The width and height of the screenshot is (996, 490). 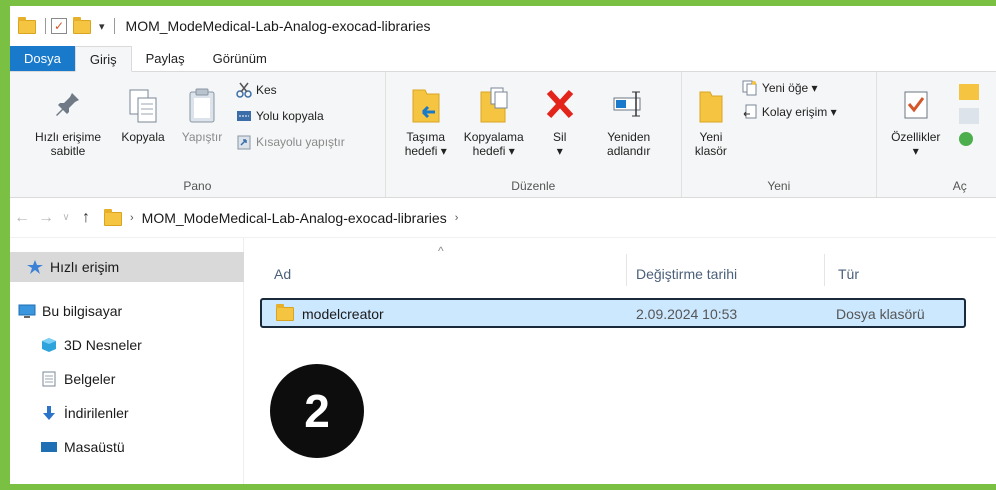 I want to click on nav-item-downloads: İndirilenler, so click(x=127, y=413).